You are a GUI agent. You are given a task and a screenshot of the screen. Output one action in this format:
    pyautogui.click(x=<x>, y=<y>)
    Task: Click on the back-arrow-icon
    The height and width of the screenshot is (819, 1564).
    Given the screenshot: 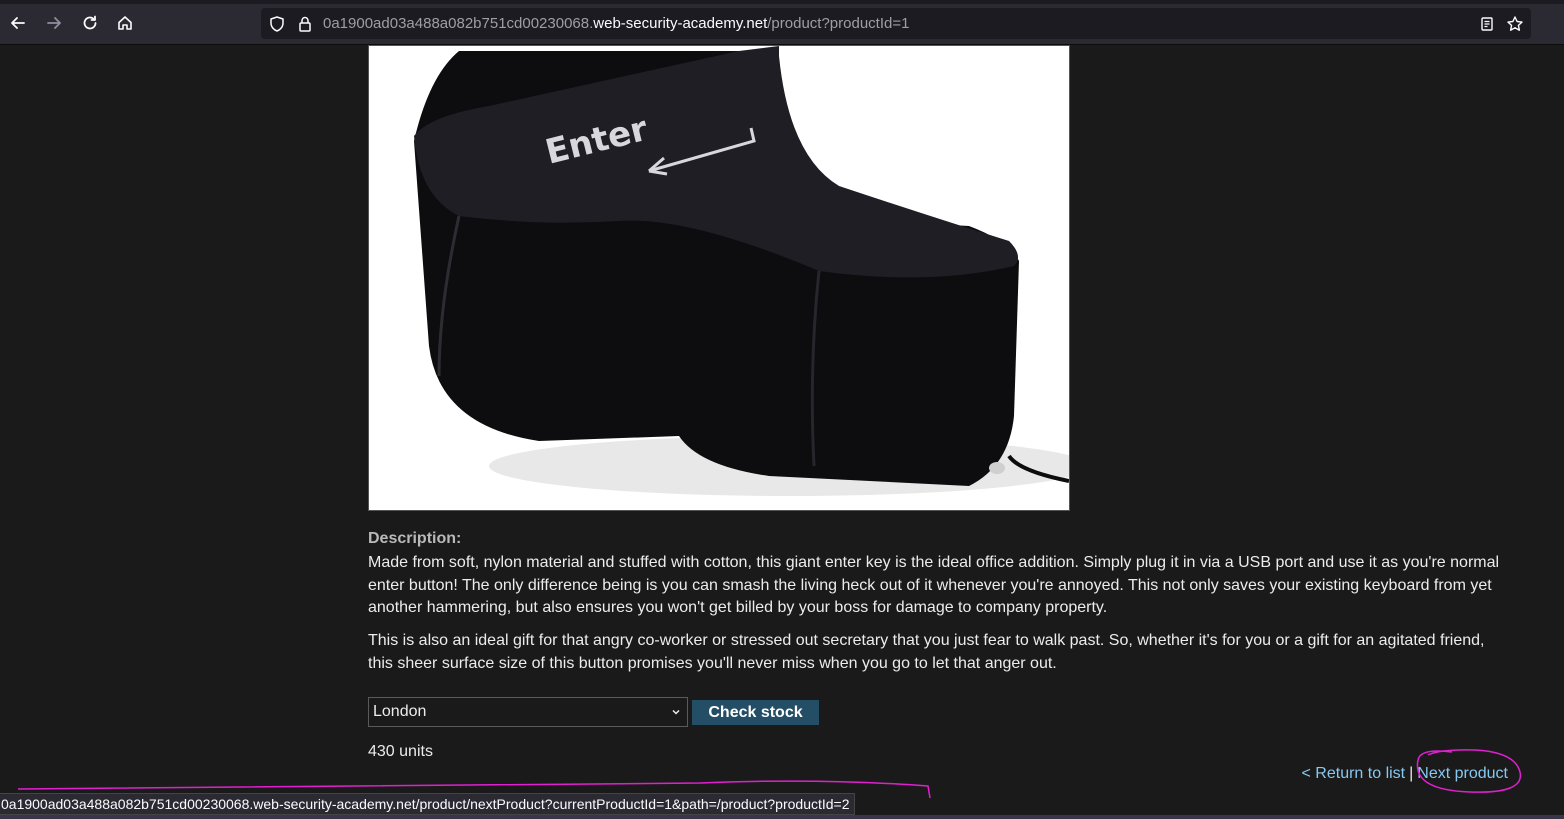 What is the action you would take?
    pyautogui.click(x=18, y=23)
    